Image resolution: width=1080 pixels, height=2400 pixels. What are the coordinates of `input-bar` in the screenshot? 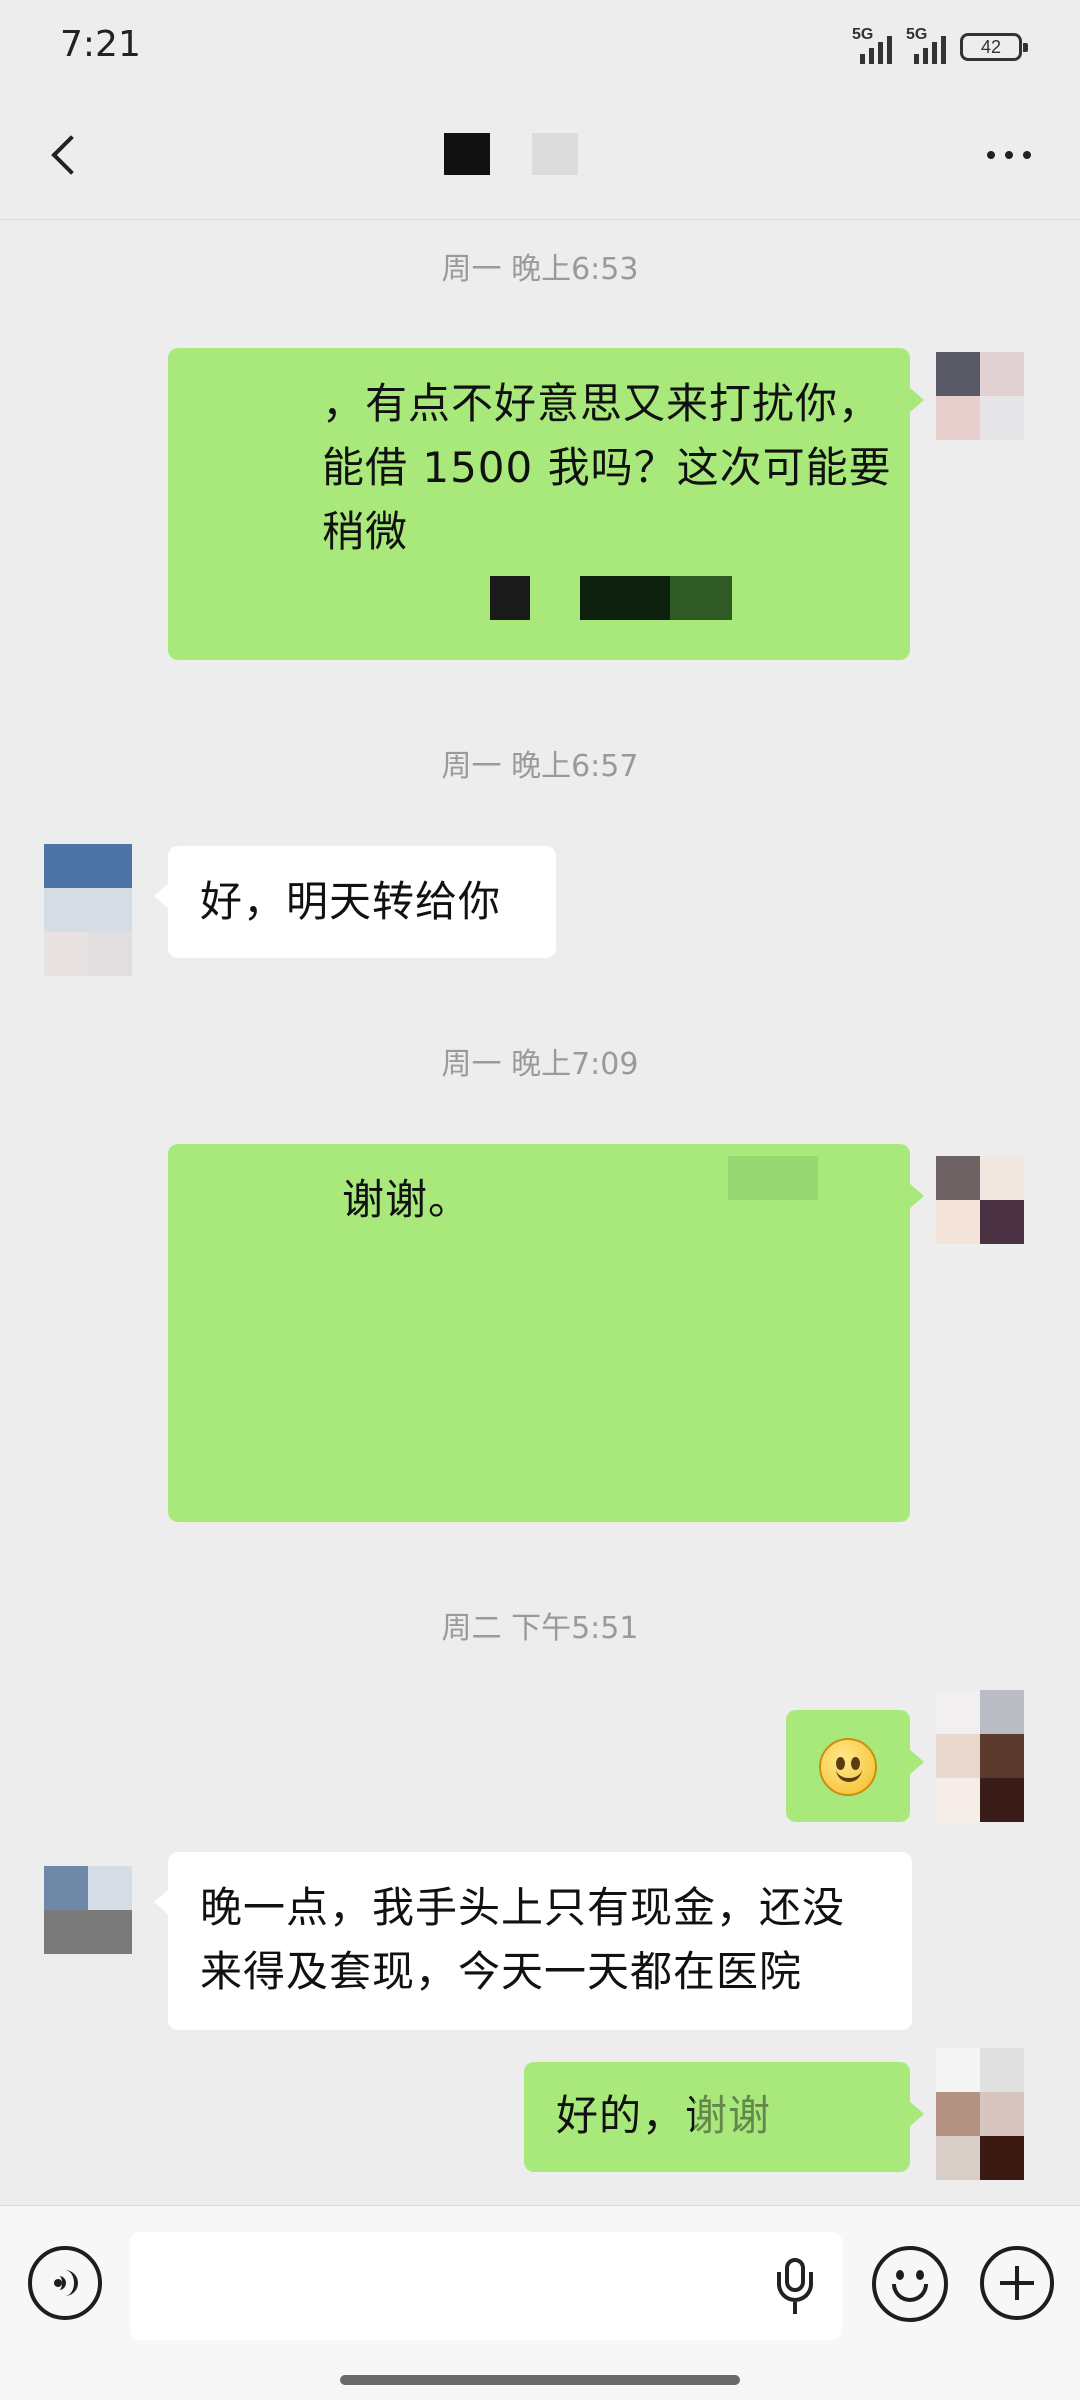 It's located at (540, 2302).